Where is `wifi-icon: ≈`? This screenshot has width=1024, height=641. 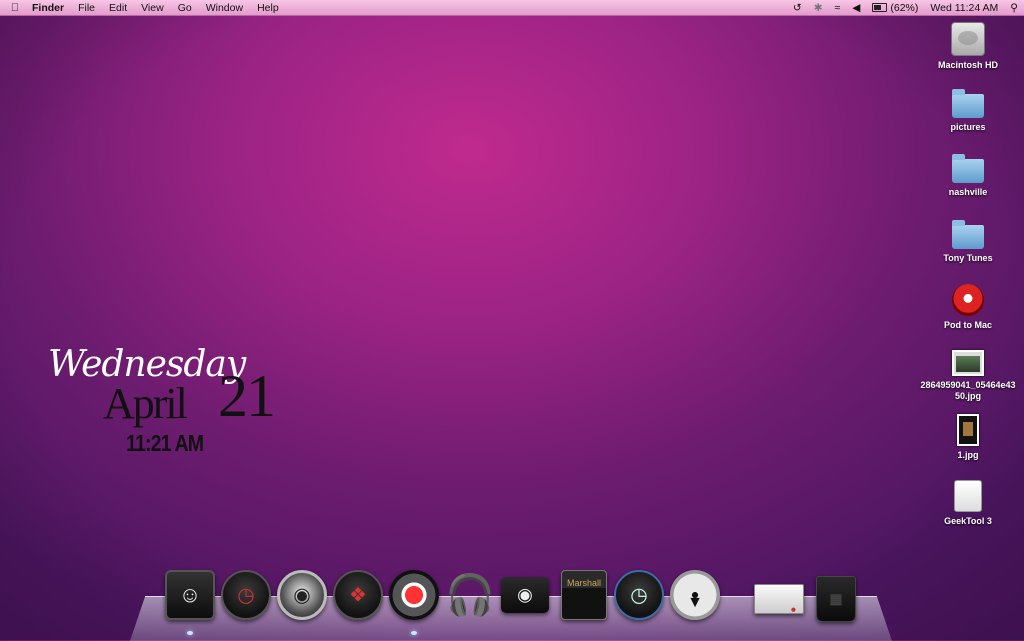
wifi-icon: ≈ is located at coordinates (838, 8).